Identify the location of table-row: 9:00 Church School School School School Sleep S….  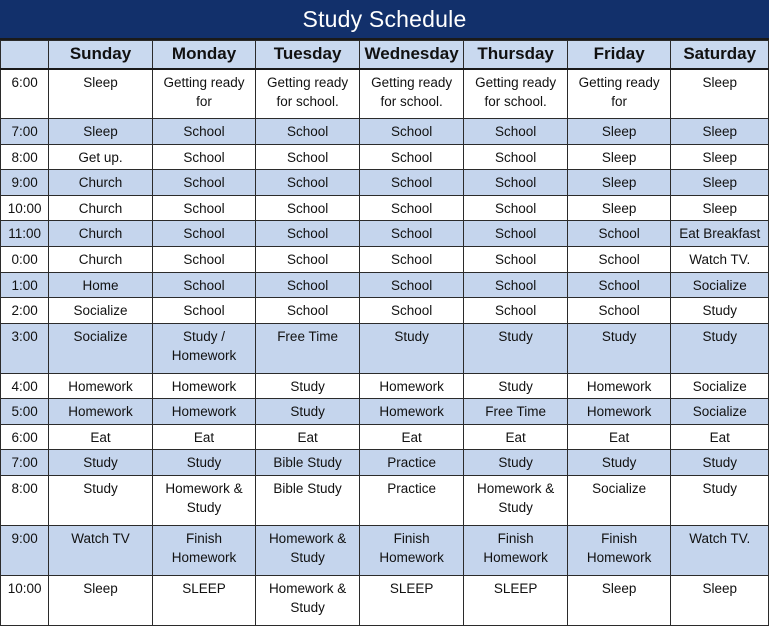
(384, 182).